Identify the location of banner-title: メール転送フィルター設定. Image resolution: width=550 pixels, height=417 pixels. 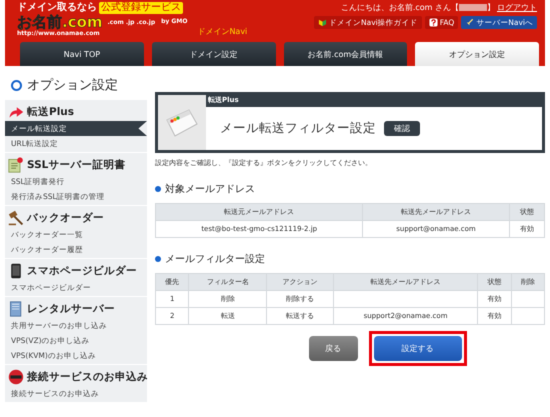
(298, 128).